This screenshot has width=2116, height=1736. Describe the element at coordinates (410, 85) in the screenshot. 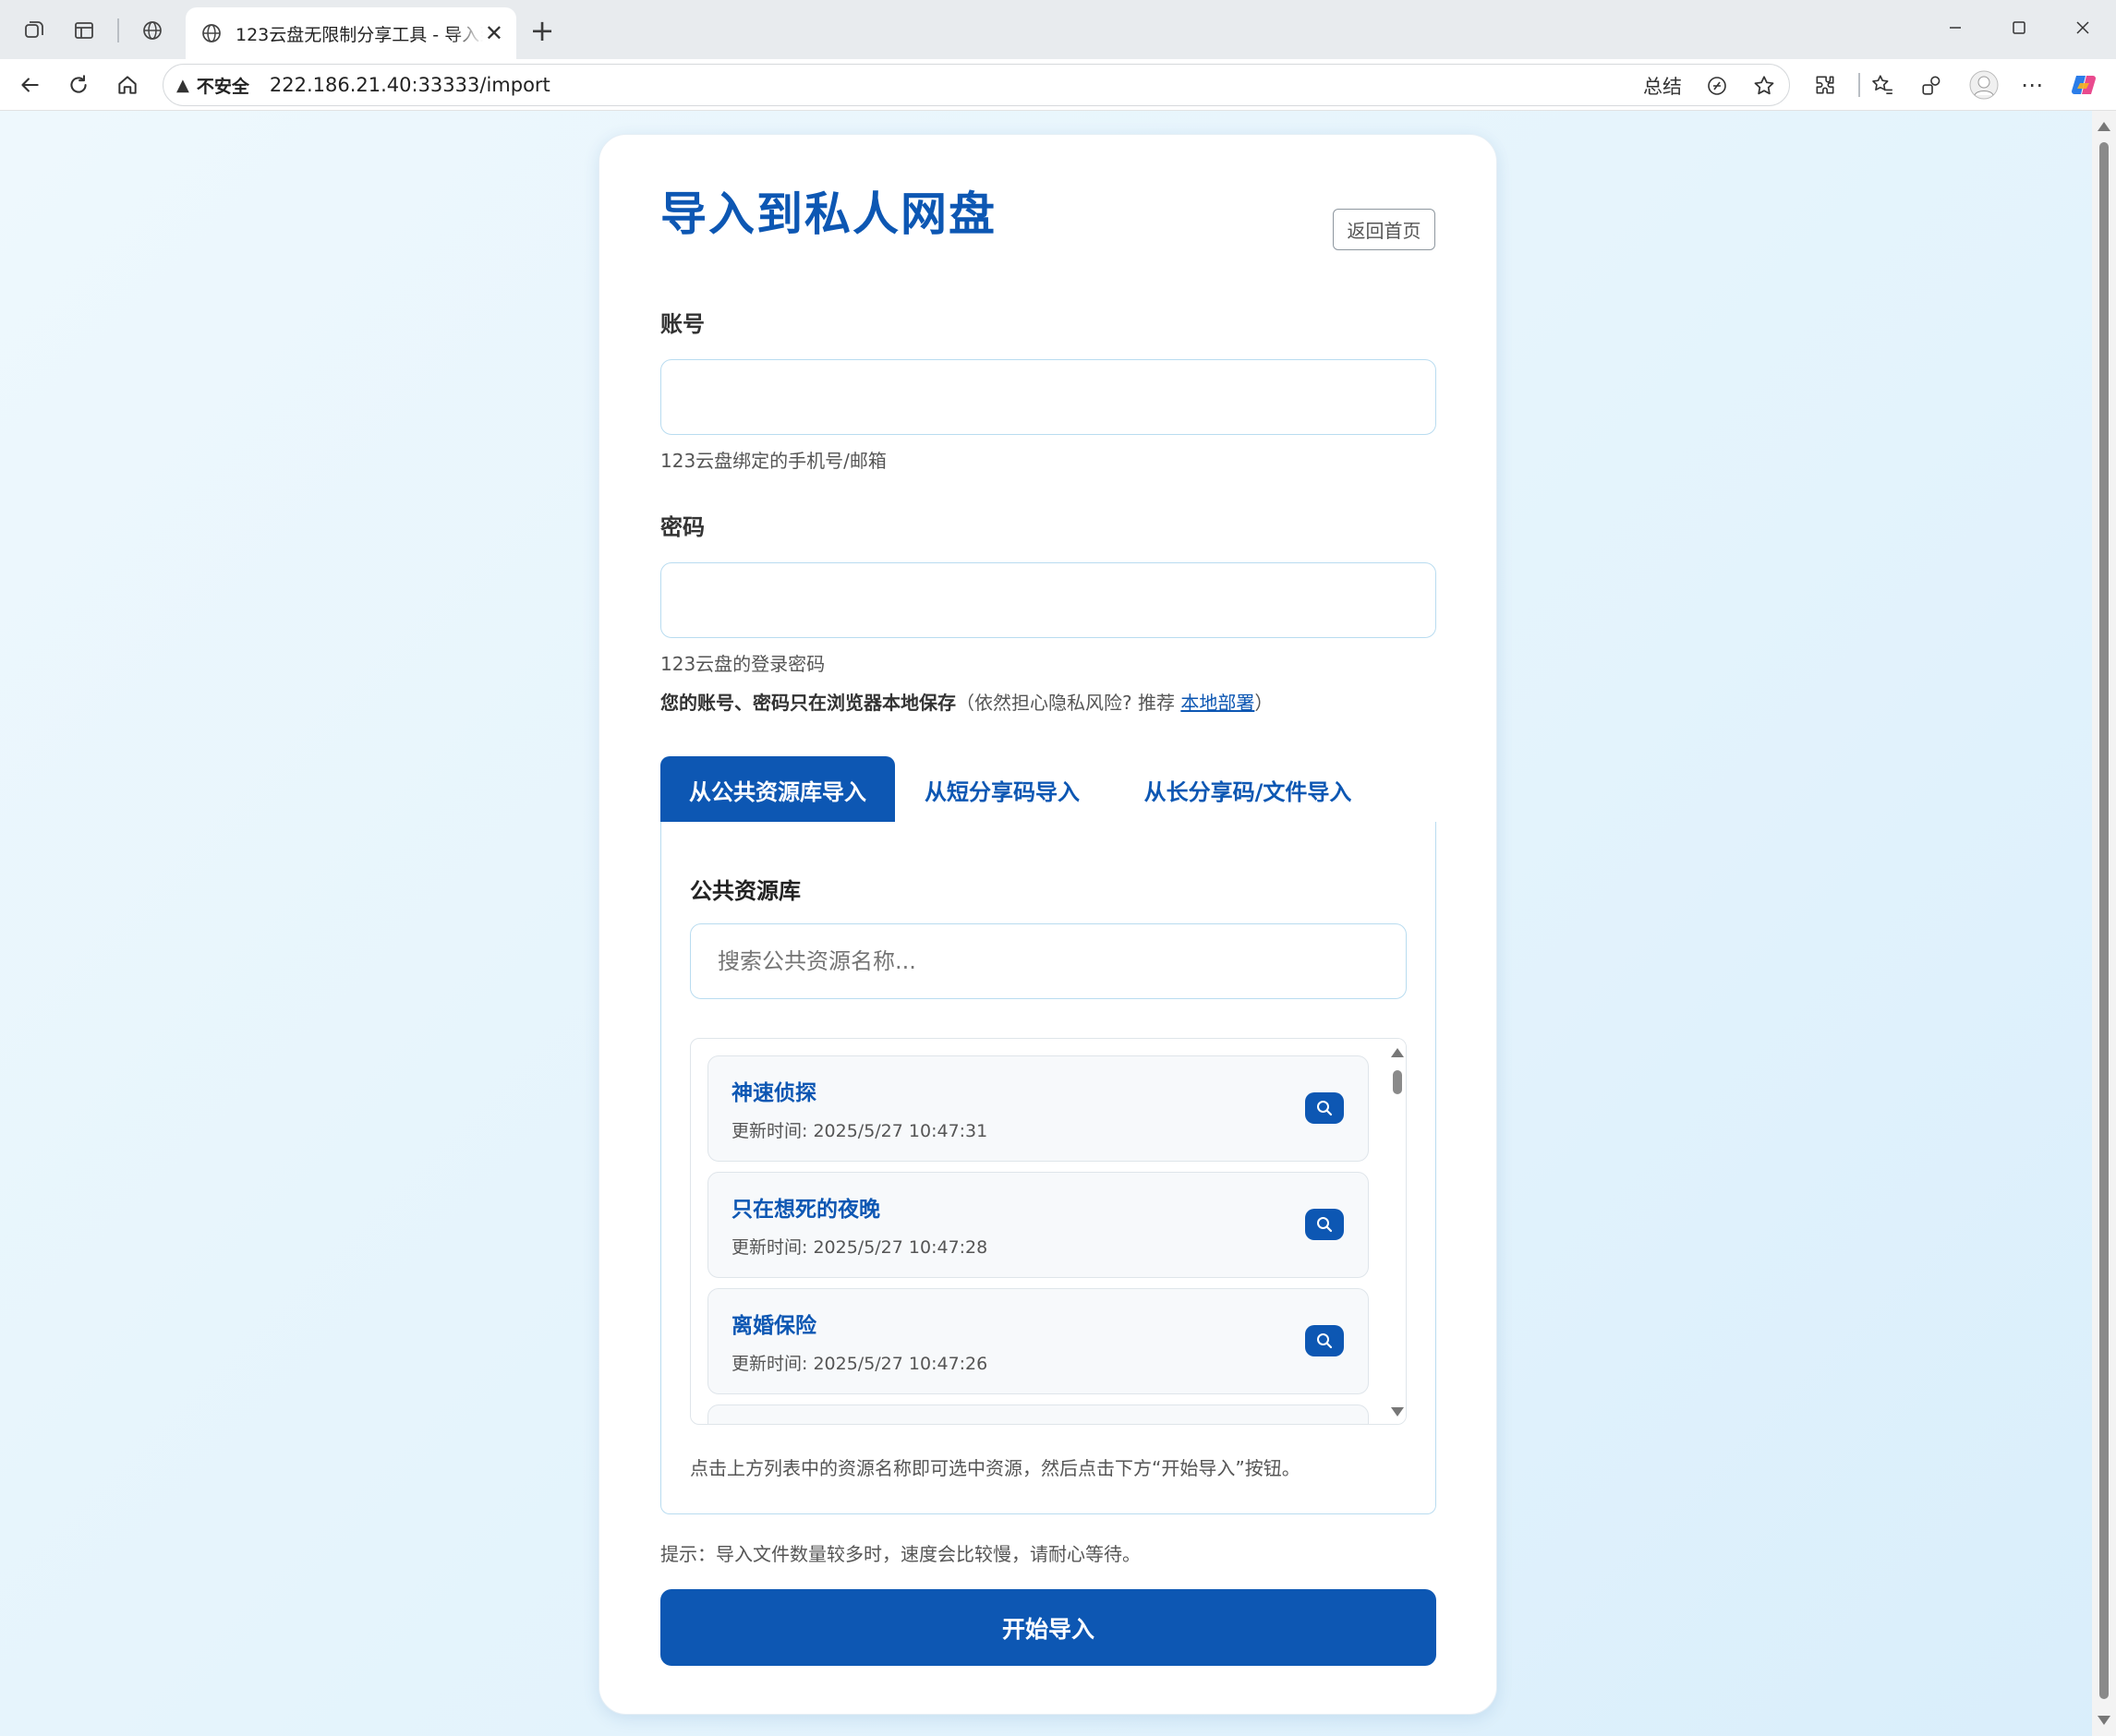

I see `url-text: 222.186.21.40:33333/import` at that location.